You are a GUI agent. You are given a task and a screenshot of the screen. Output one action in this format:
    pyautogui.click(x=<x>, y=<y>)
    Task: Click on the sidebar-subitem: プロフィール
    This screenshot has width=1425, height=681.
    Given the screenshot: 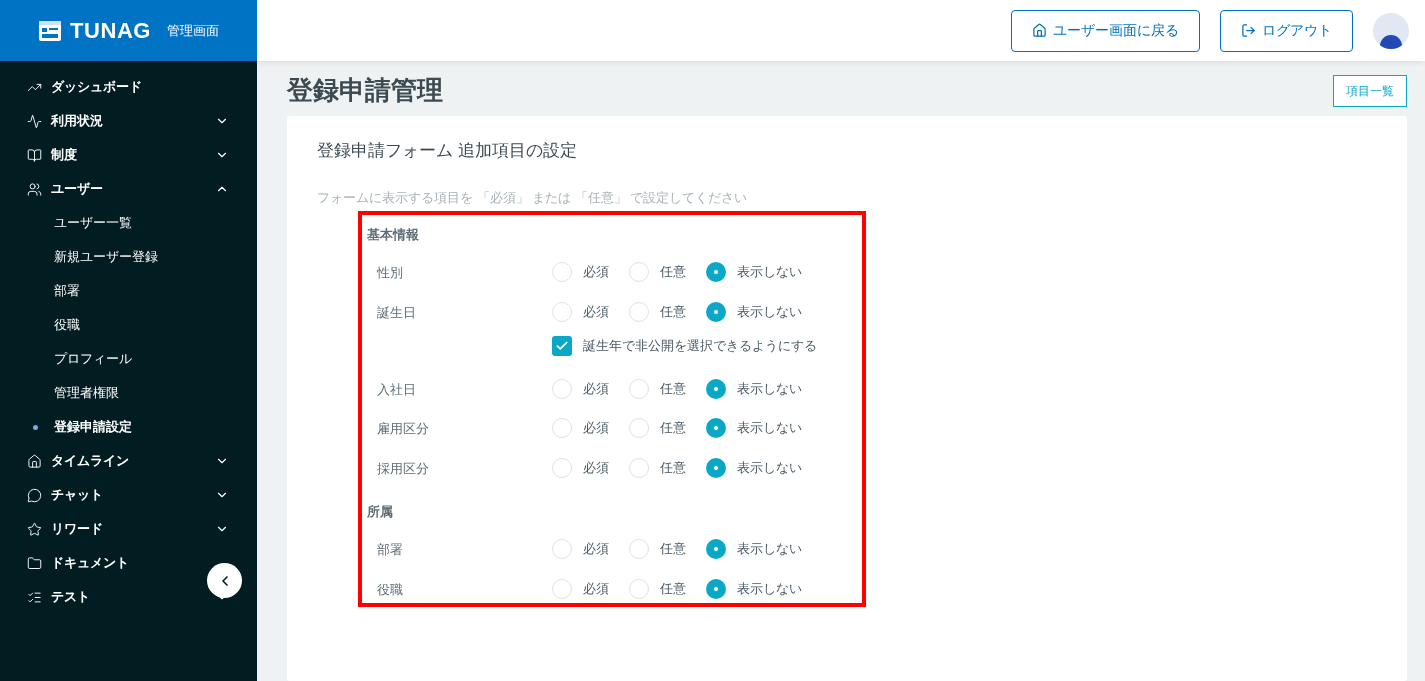 What is the action you would take?
    pyautogui.click(x=128, y=359)
    